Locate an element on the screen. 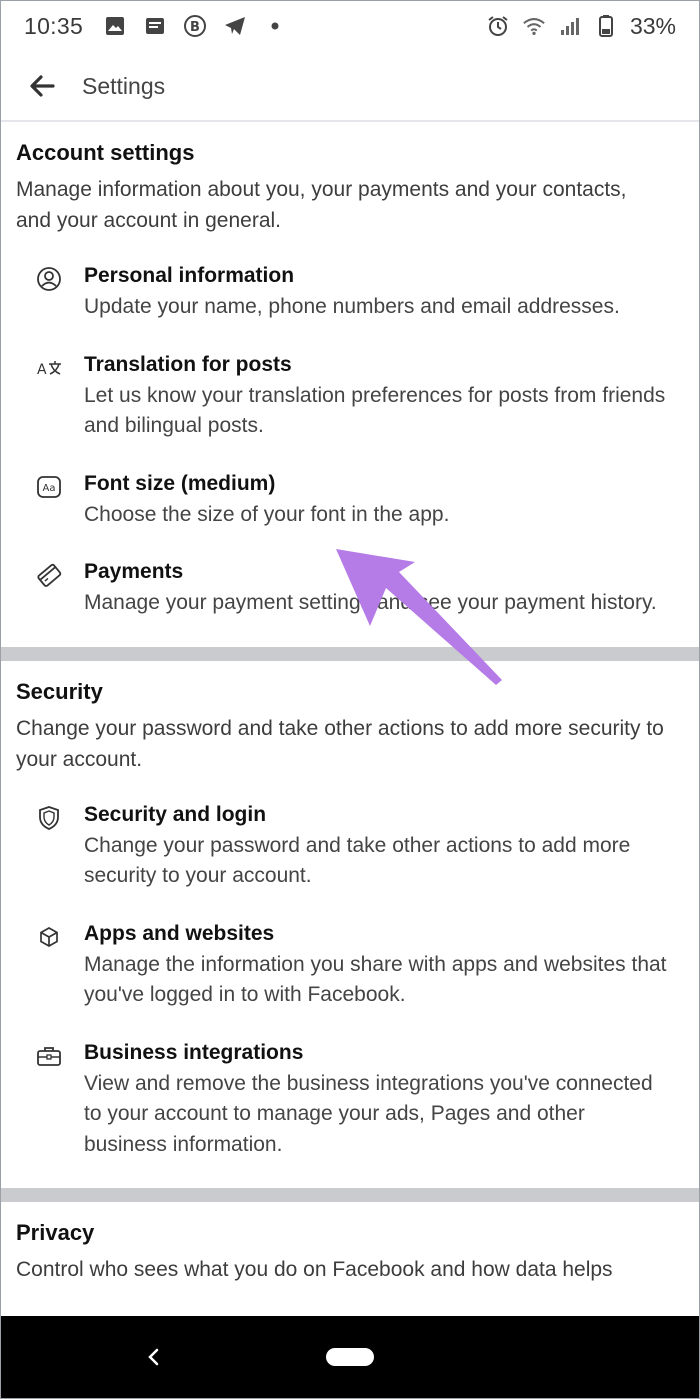 This screenshot has width=700, height=1399. person-circle-icon is located at coordinates (49, 279).